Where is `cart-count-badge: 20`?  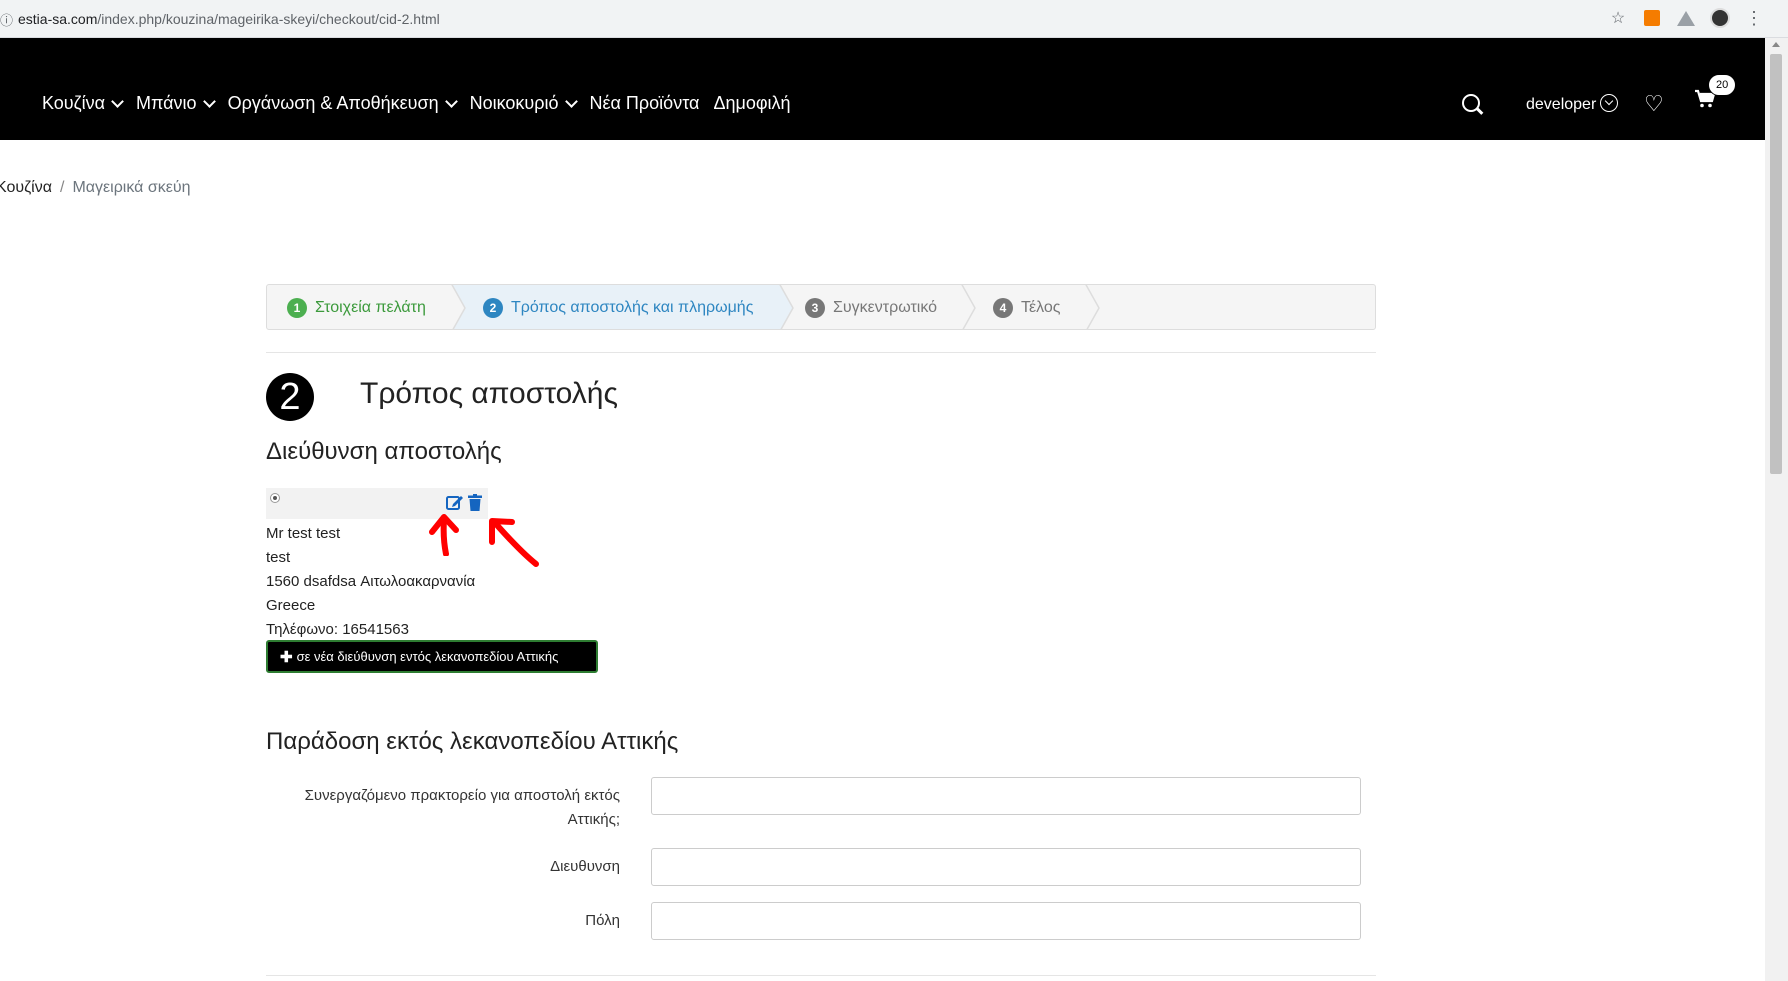 cart-count-badge: 20 is located at coordinates (1722, 85).